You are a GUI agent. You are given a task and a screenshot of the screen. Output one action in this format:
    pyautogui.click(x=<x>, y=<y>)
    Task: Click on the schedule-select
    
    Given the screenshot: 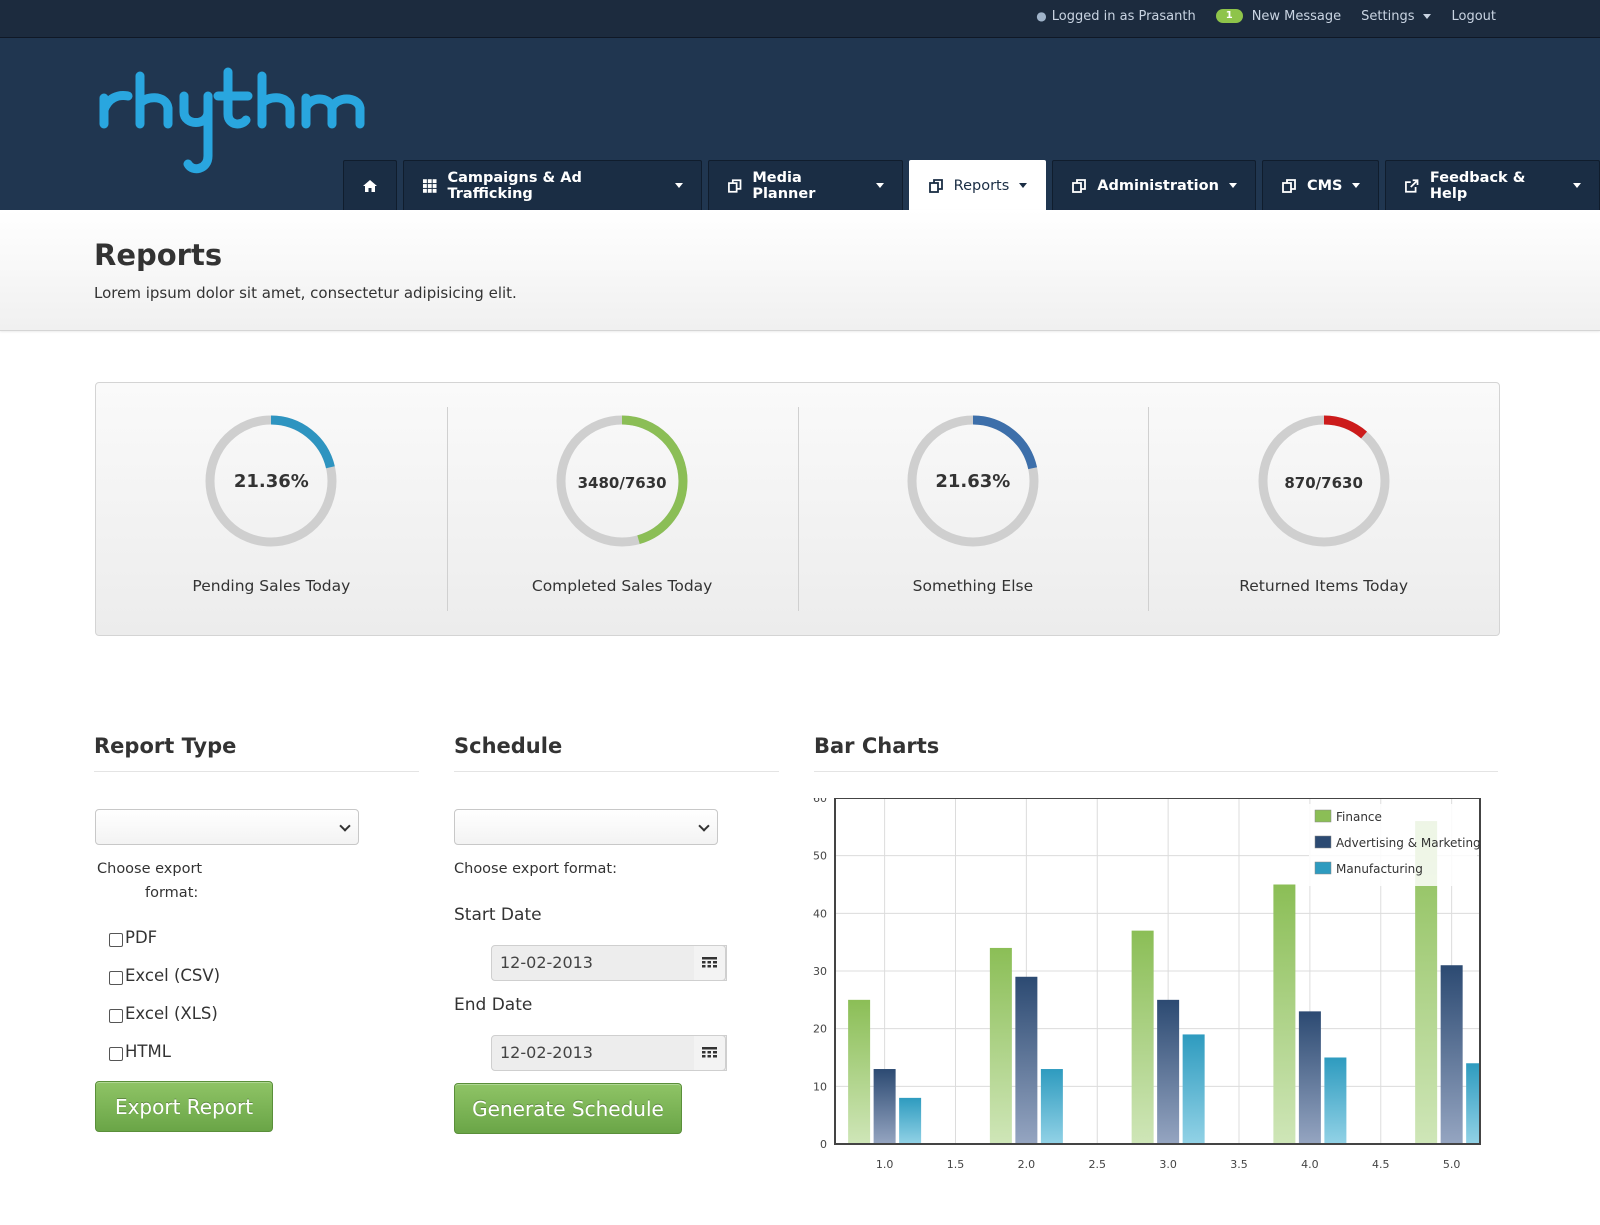 What is the action you would take?
    pyautogui.click(x=586, y=827)
    